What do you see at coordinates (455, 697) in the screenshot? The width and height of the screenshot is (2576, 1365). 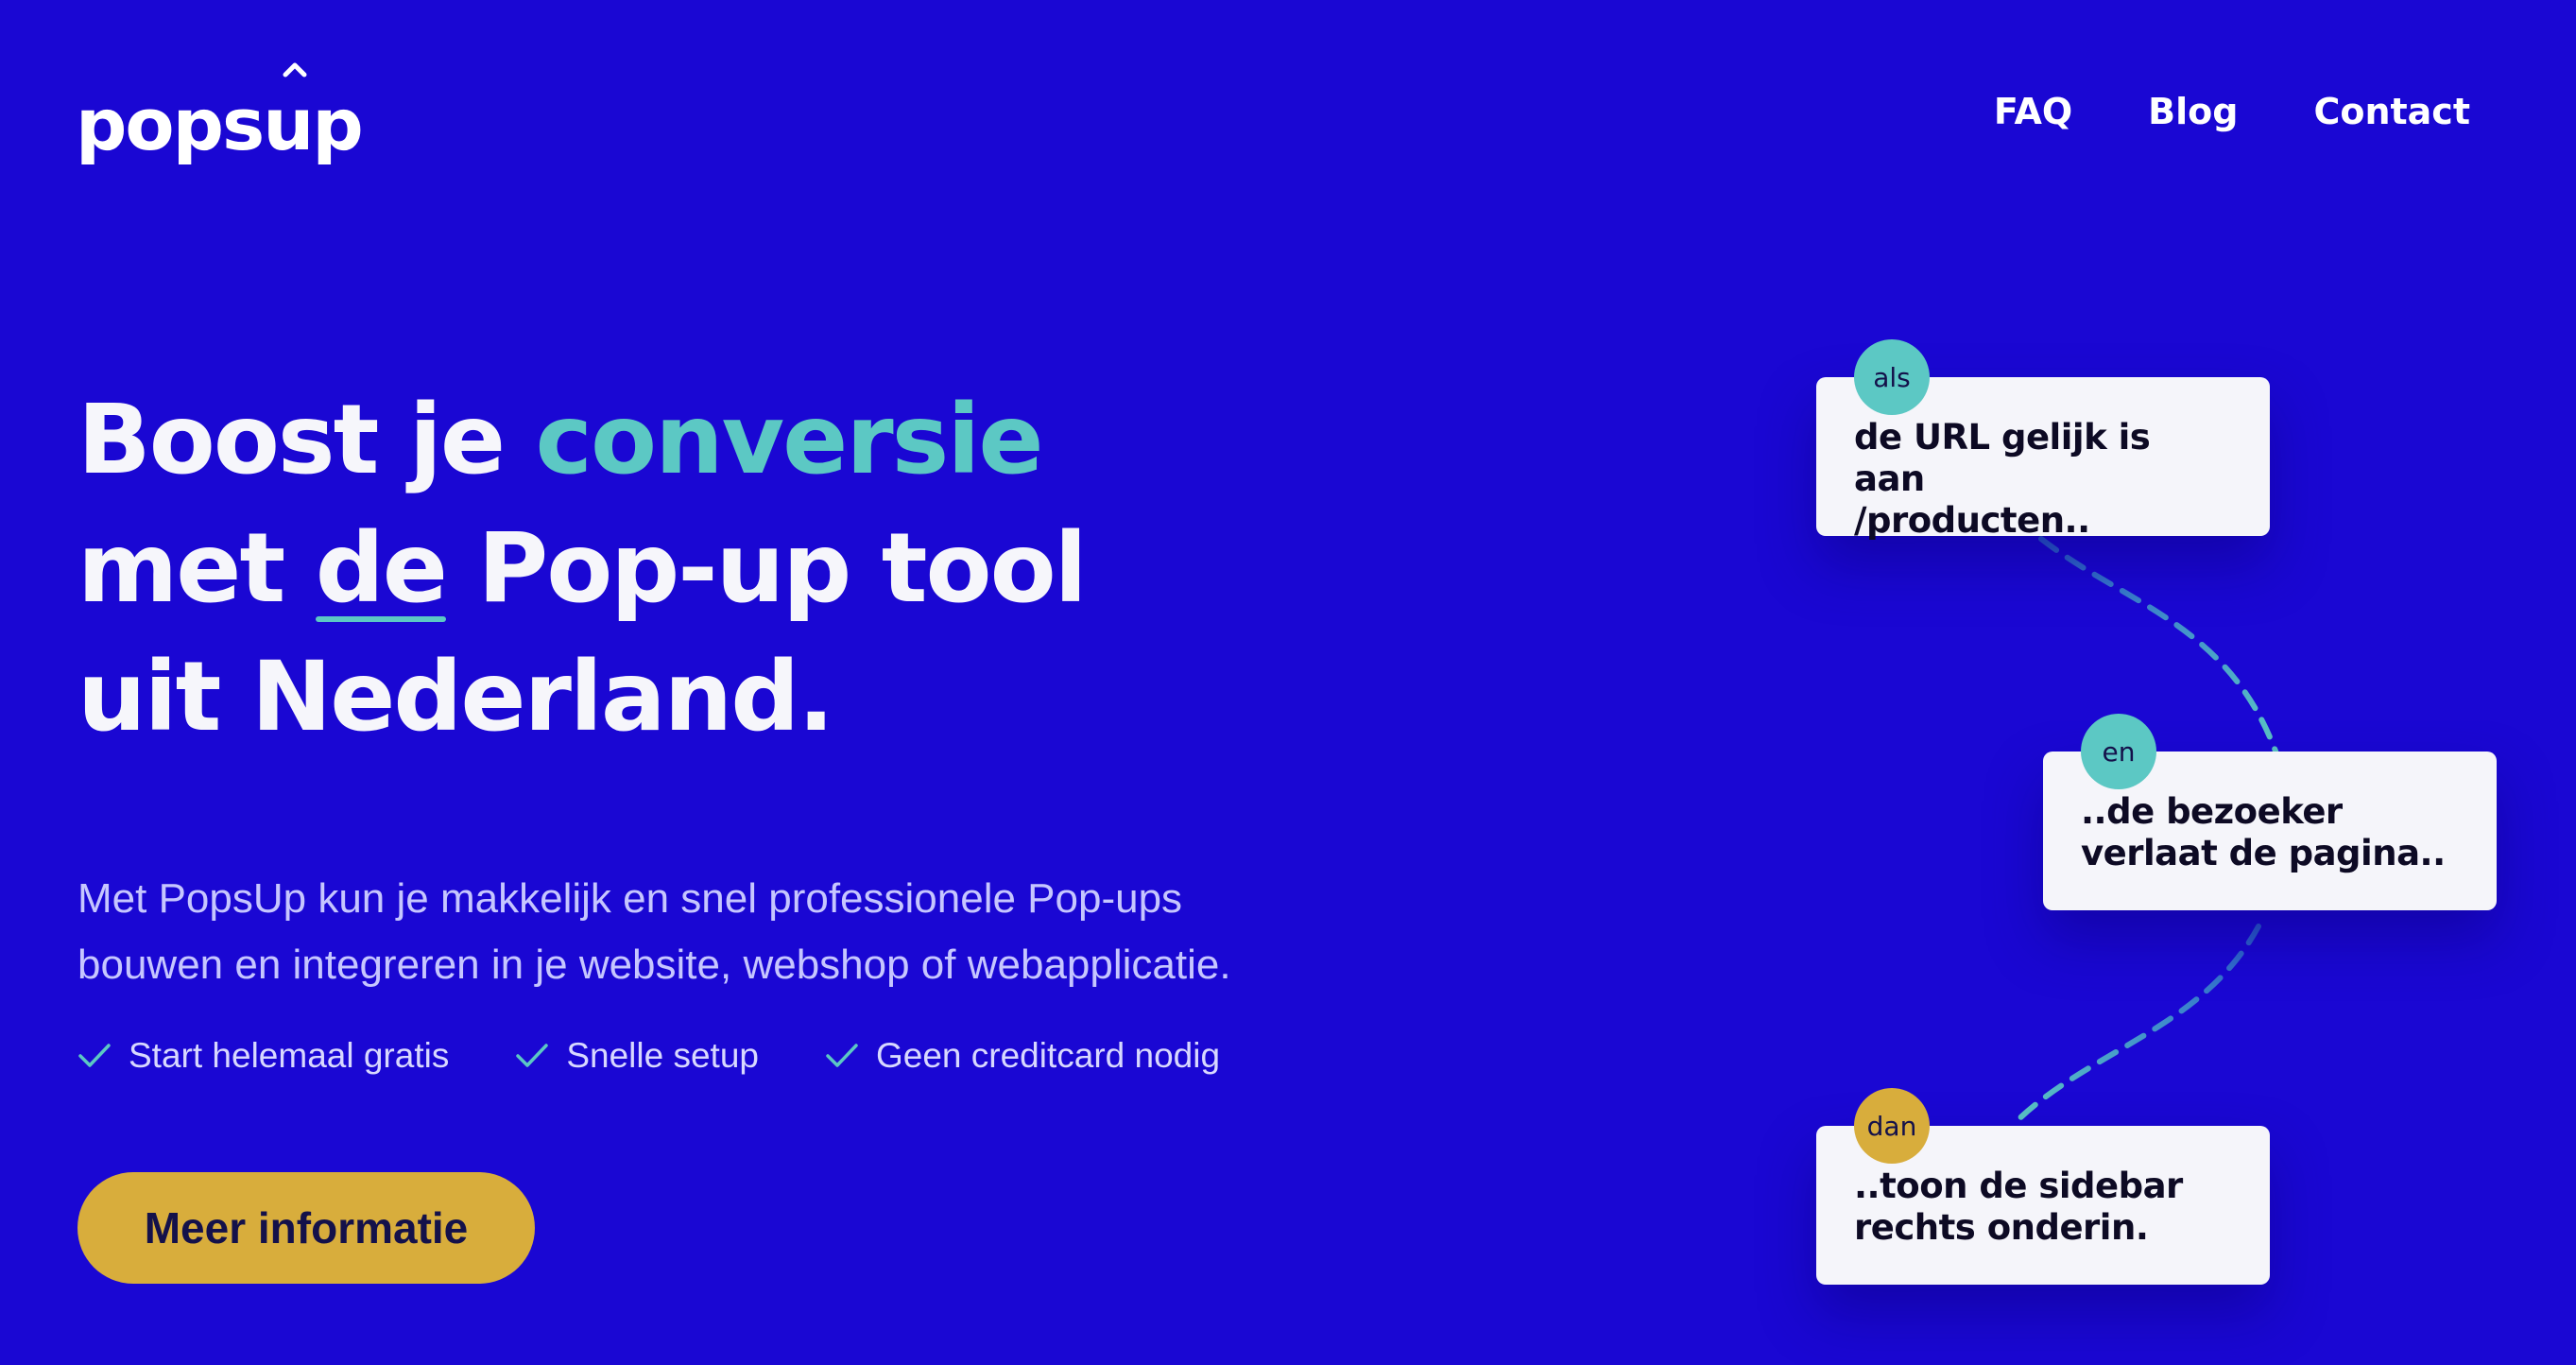 I see `headline-line-3: uit Nederland.` at bounding box center [455, 697].